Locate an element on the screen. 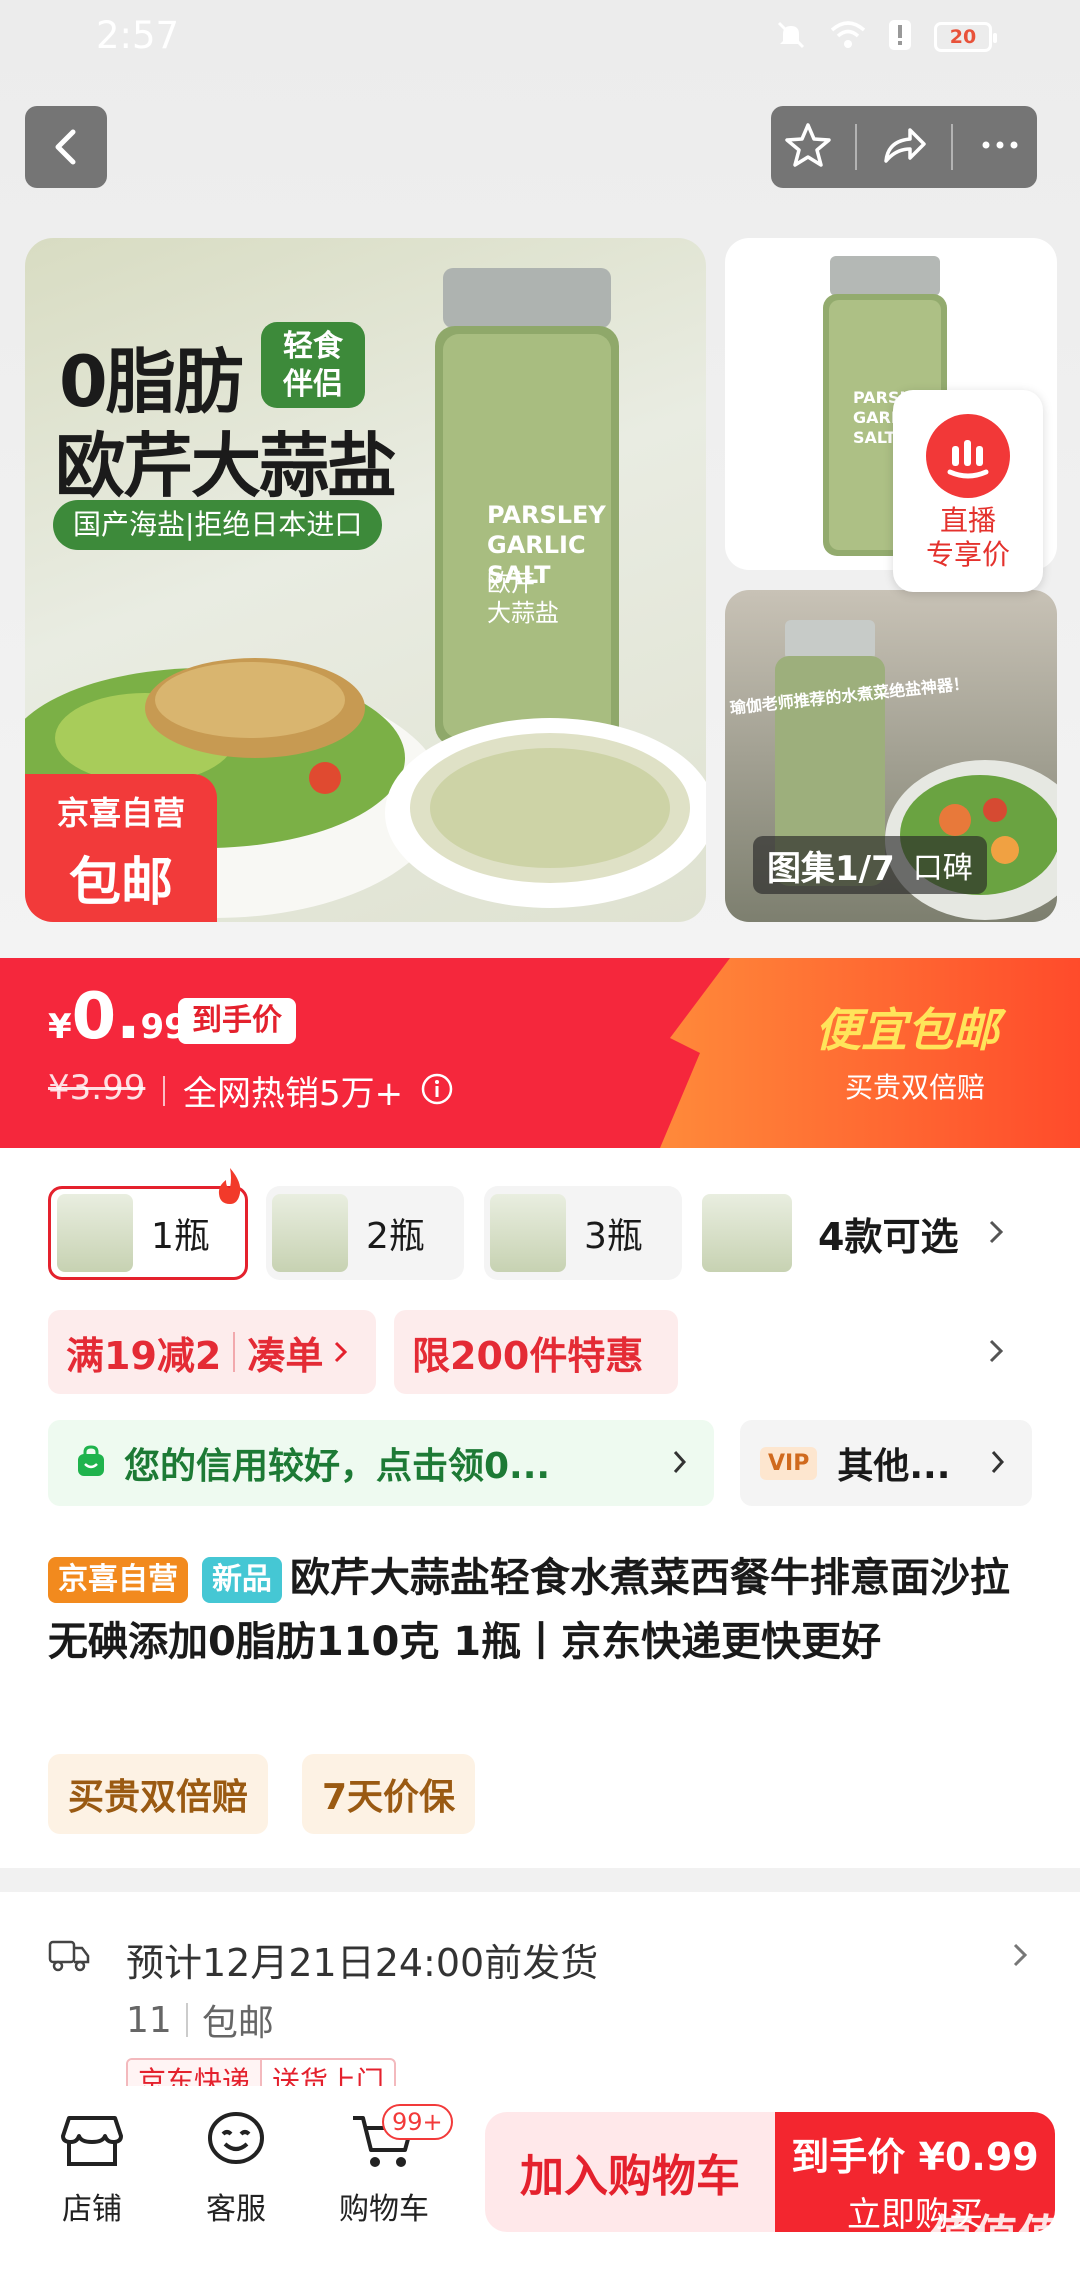 The width and height of the screenshot is (1080, 2280). limited-offer-text: 限200件特惠 is located at coordinates (528, 1355).